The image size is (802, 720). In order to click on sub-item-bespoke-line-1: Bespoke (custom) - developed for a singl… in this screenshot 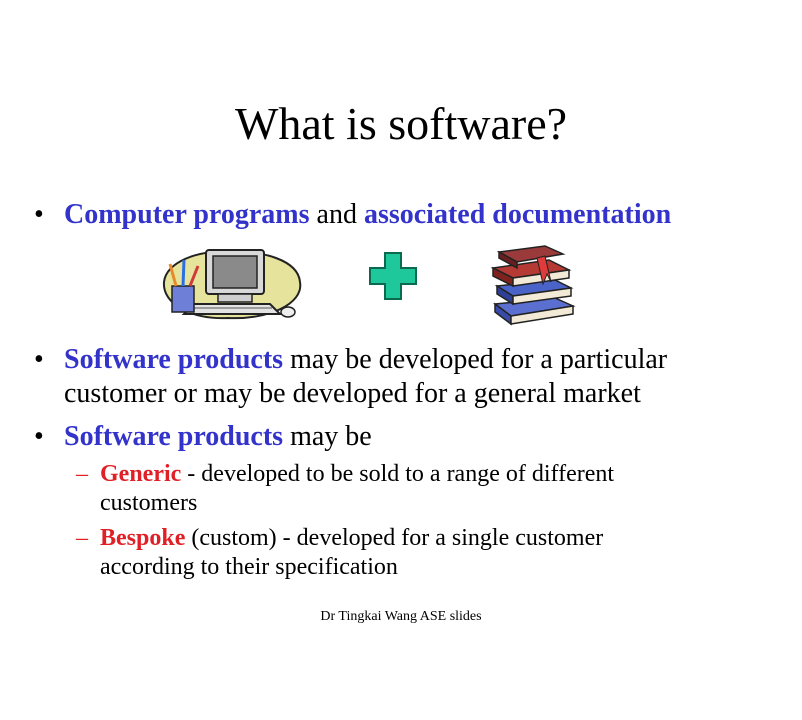, I will do `click(351, 538)`.